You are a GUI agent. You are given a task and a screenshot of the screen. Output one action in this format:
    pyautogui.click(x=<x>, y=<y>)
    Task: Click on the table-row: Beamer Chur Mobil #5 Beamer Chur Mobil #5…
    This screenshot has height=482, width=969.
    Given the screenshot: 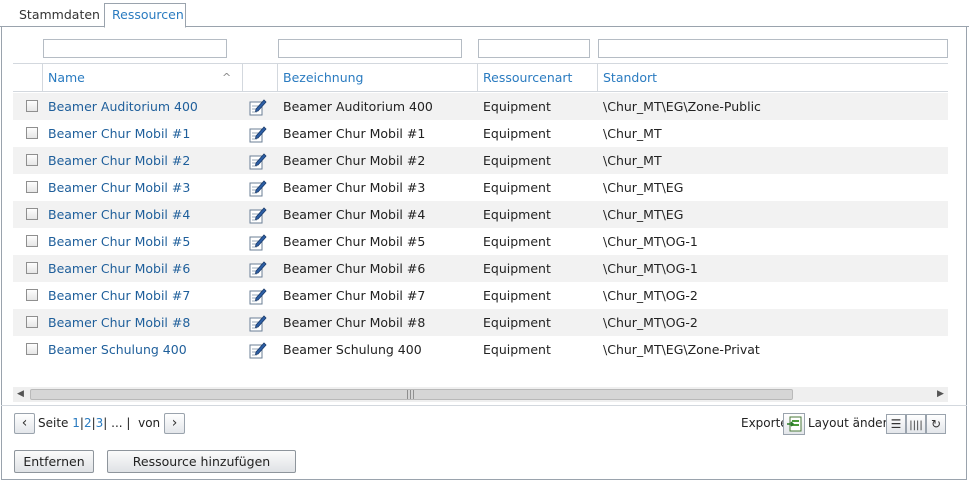 What is the action you would take?
    pyautogui.click(x=480, y=241)
    